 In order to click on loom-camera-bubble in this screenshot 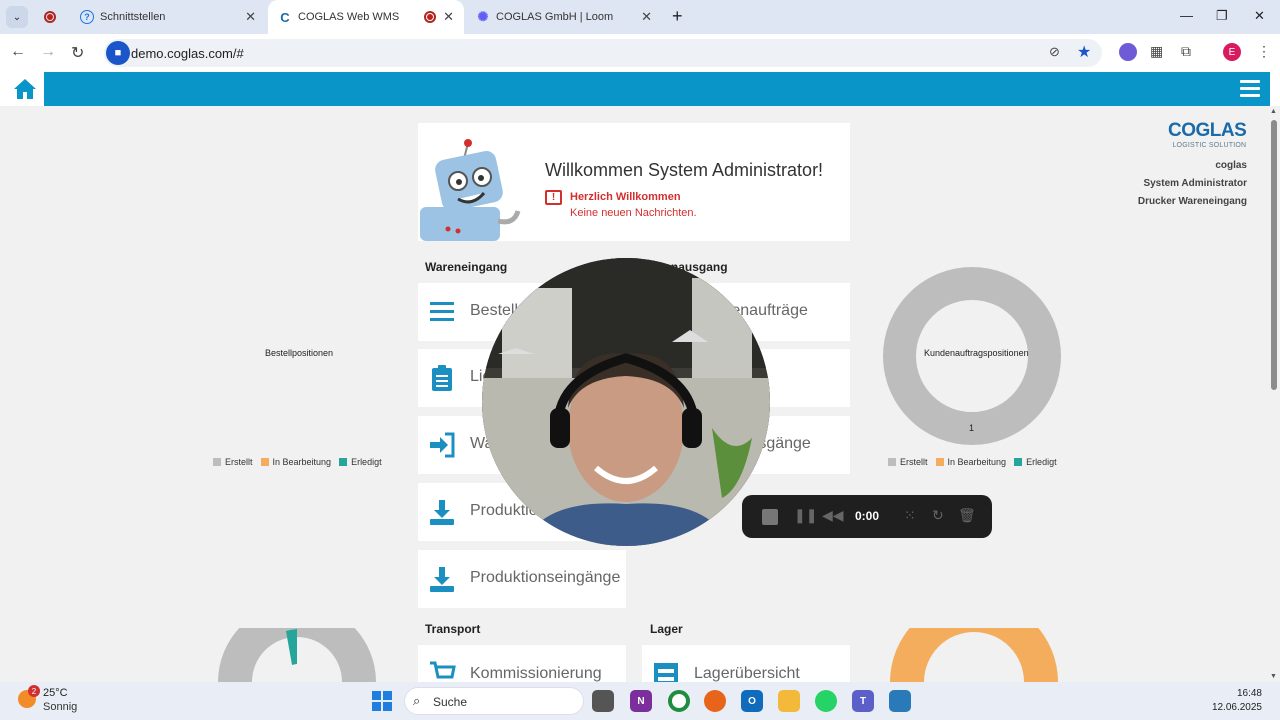, I will do `click(626, 402)`.